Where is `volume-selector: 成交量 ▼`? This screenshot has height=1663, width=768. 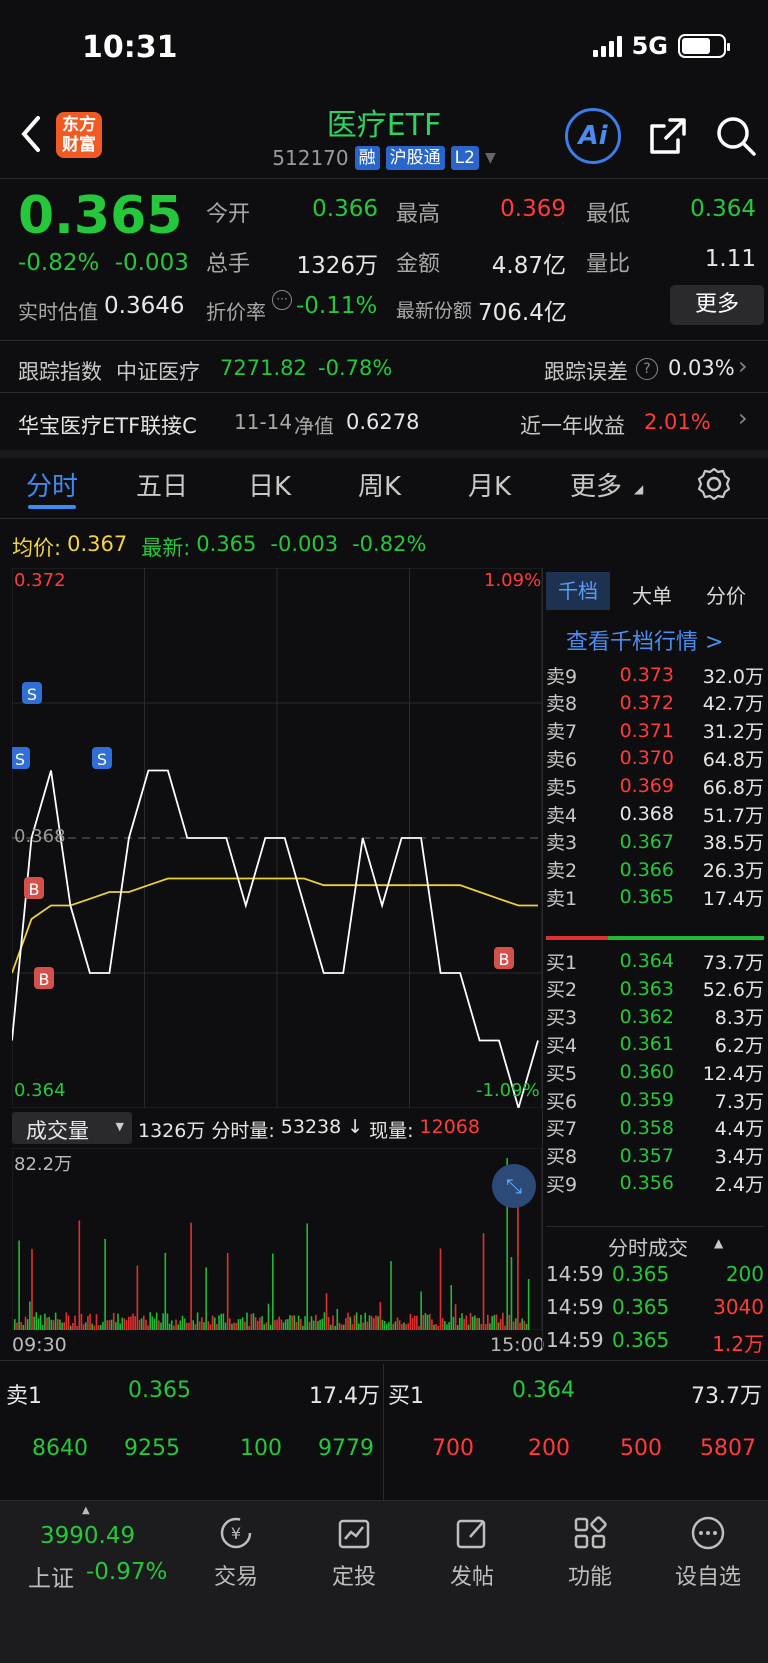 volume-selector: 成交量 ▼ is located at coordinates (72, 1128).